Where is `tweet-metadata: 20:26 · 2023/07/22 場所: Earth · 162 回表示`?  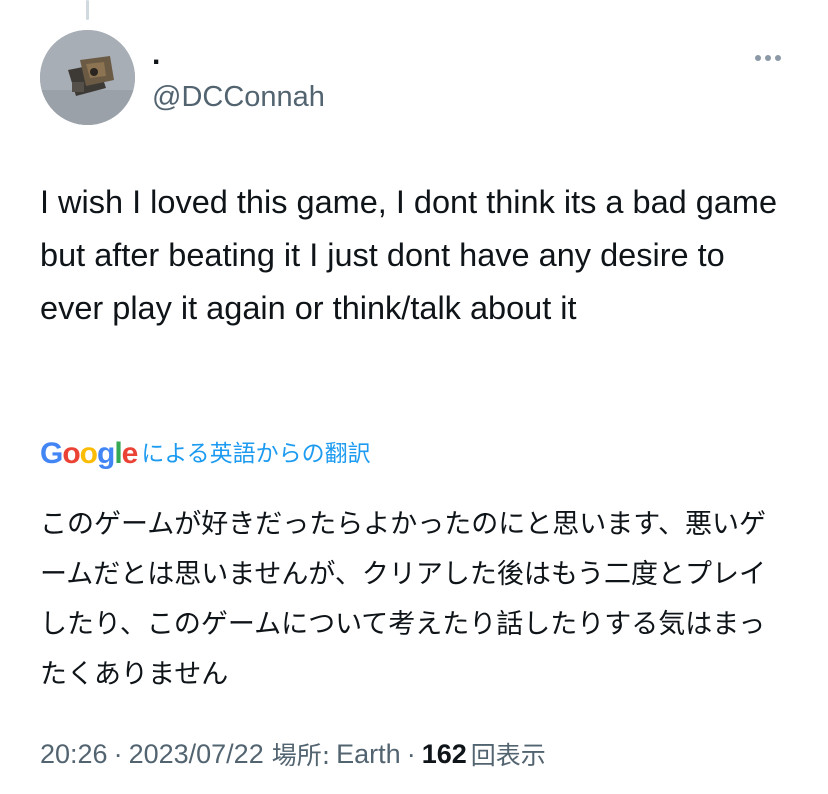 tweet-metadata: 20:26 · 2023/07/22 場所: Earth · 162 回表示 is located at coordinates (293, 754).